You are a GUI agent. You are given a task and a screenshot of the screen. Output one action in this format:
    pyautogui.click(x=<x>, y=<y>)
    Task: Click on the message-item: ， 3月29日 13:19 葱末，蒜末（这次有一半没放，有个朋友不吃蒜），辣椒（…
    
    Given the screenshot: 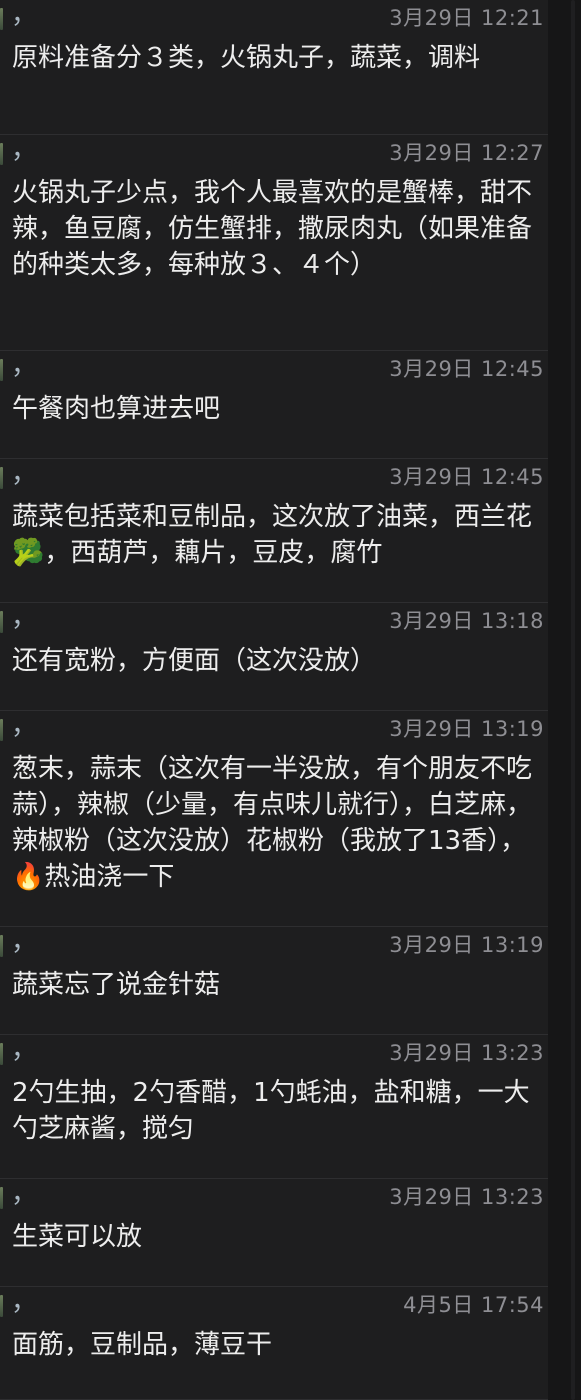 What is the action you would take?
    pyautogui.click(x=274, y=819)
    